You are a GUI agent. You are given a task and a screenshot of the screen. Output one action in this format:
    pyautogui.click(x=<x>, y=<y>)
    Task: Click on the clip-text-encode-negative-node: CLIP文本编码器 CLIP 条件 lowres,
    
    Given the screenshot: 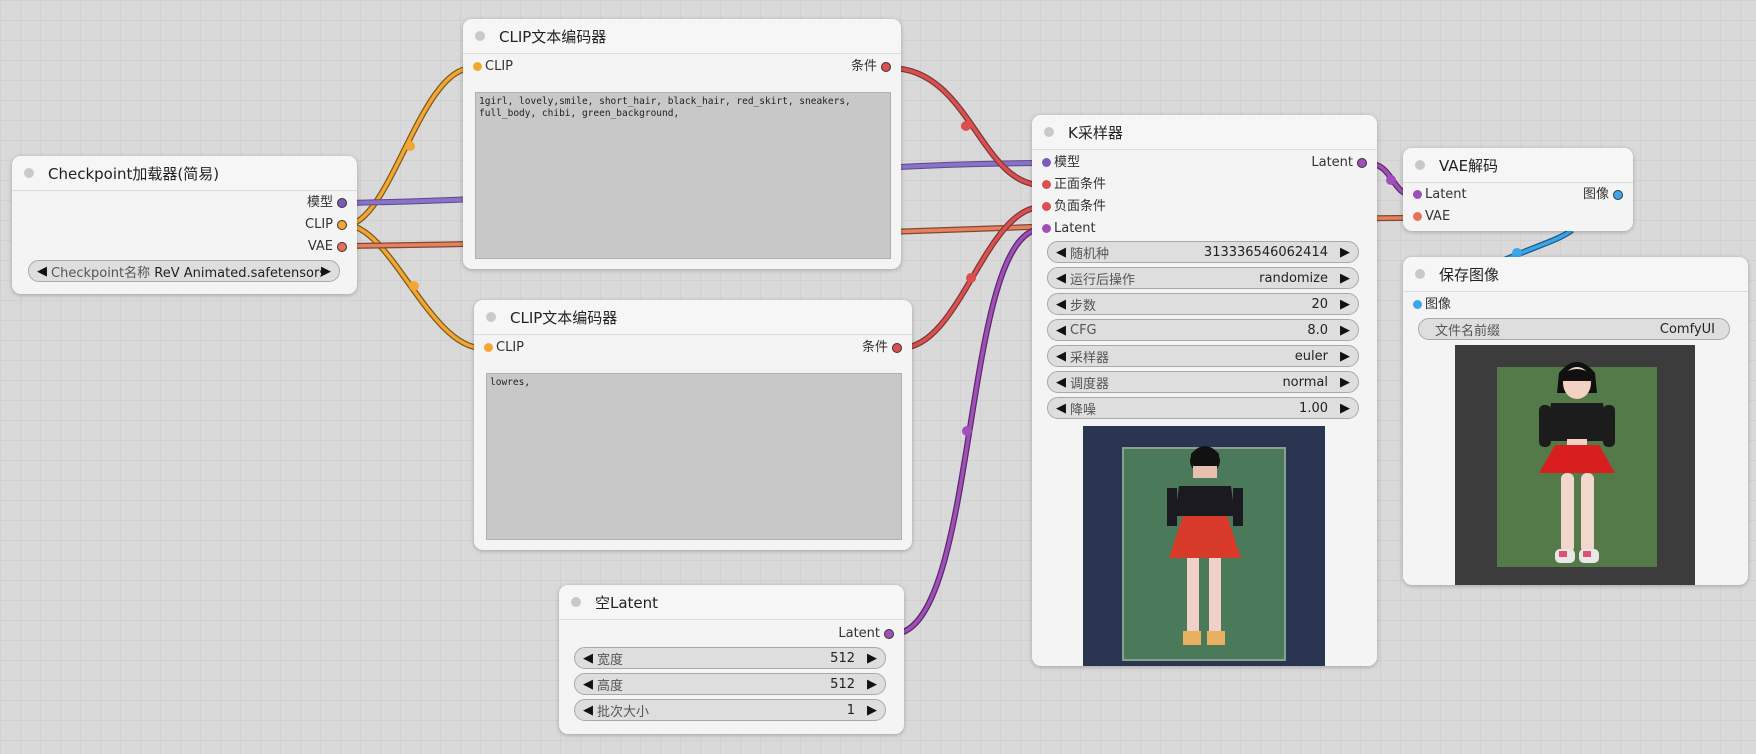 What is the action you would take?
    pyautogui.click(x=693, y=425)
    